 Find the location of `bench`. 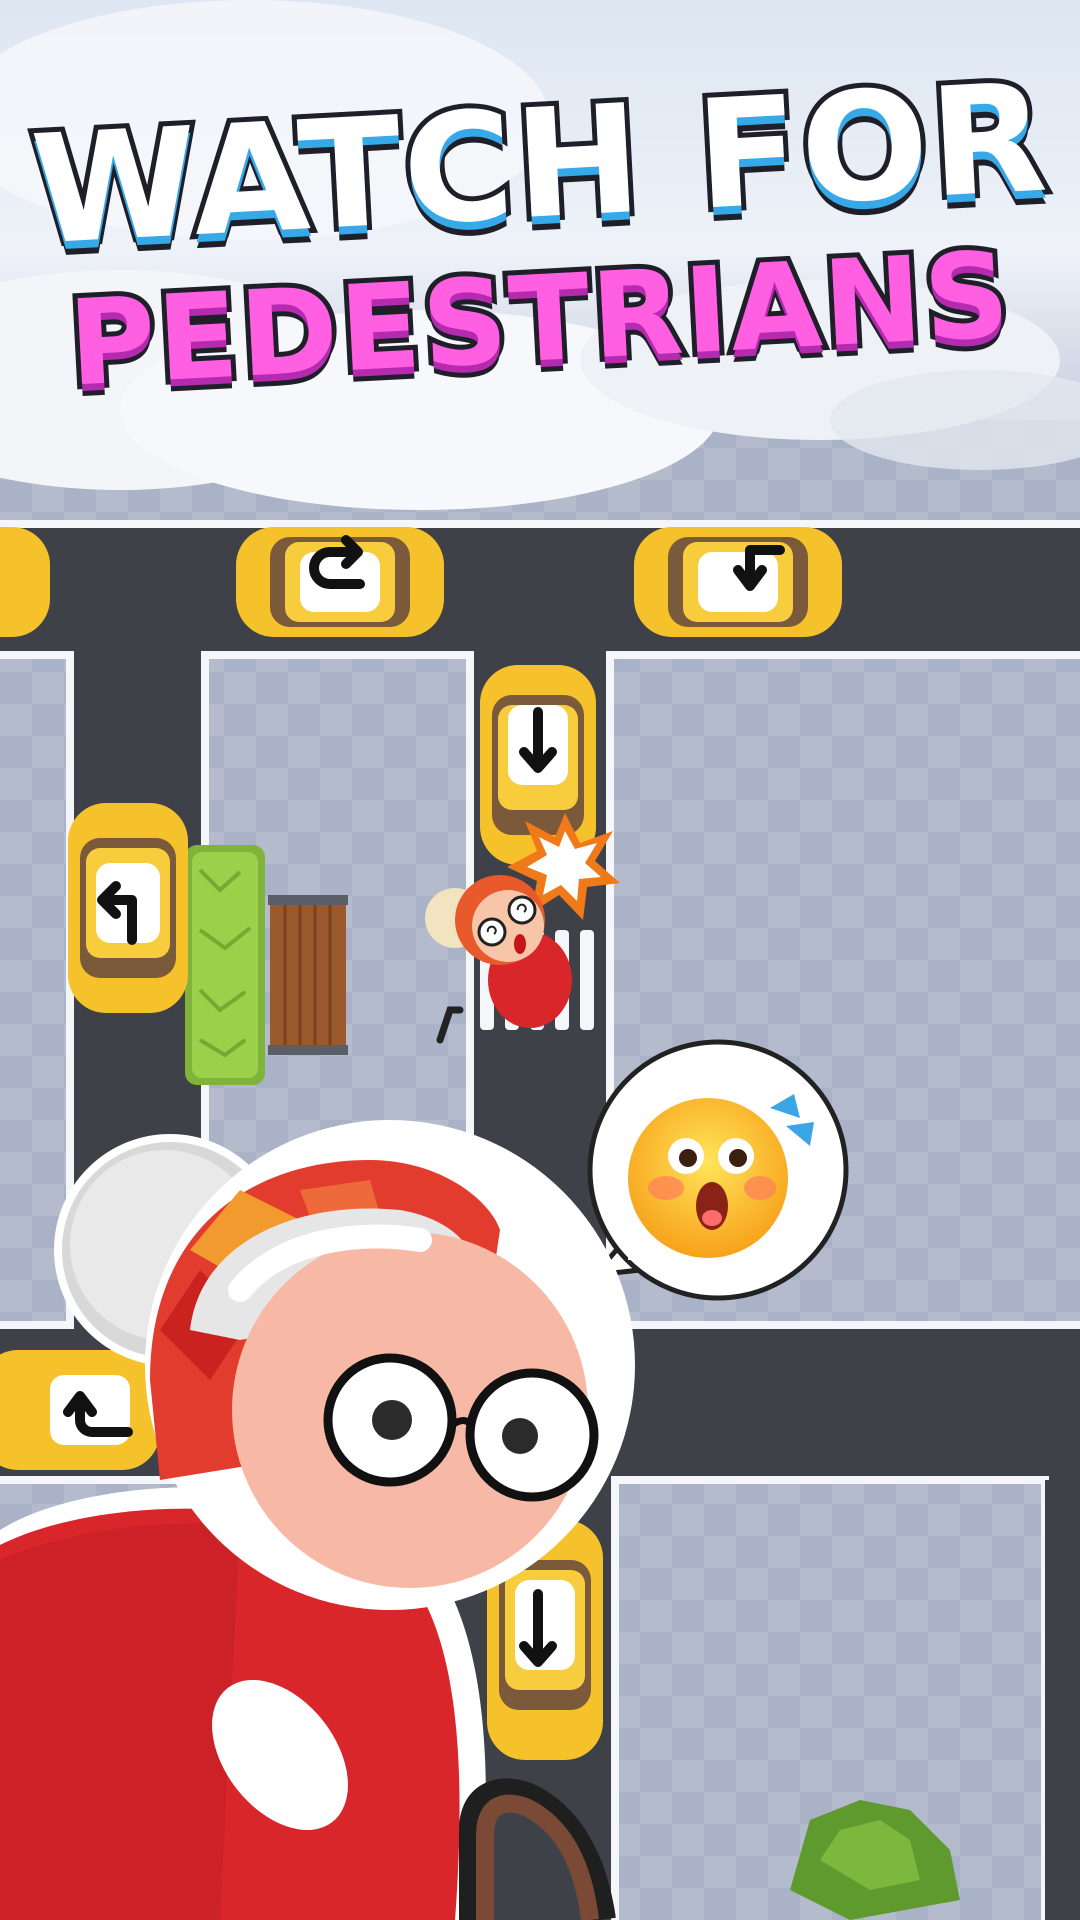

bench is located at coordinates (308, 975).